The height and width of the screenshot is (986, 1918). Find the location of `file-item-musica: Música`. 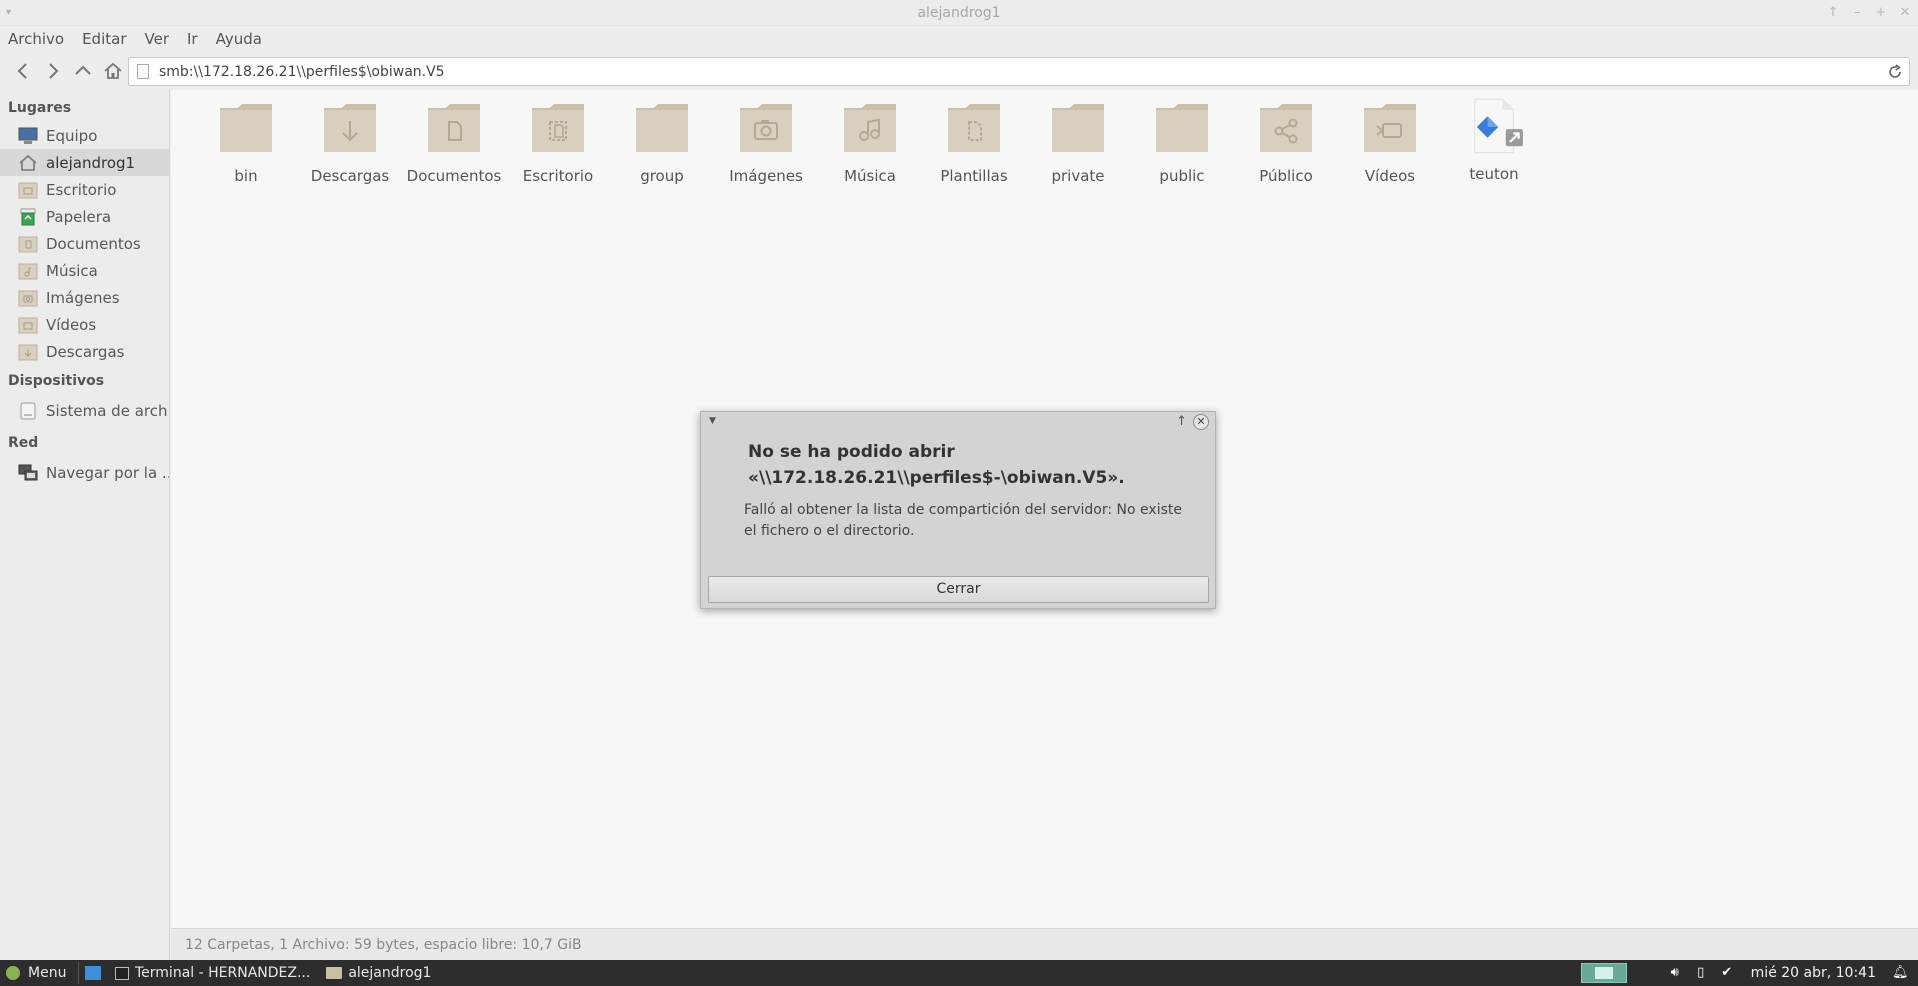

file-item-musica: Música is located at coordinates (870, 145).